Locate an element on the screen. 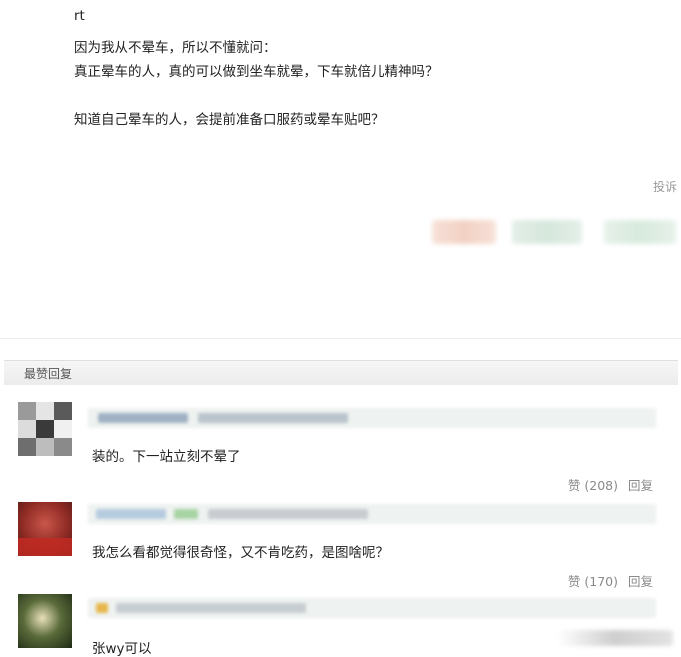 The image size is (681, 657). reply-actions: 赞 (208) 回复 is located at coordinates (610, 484).